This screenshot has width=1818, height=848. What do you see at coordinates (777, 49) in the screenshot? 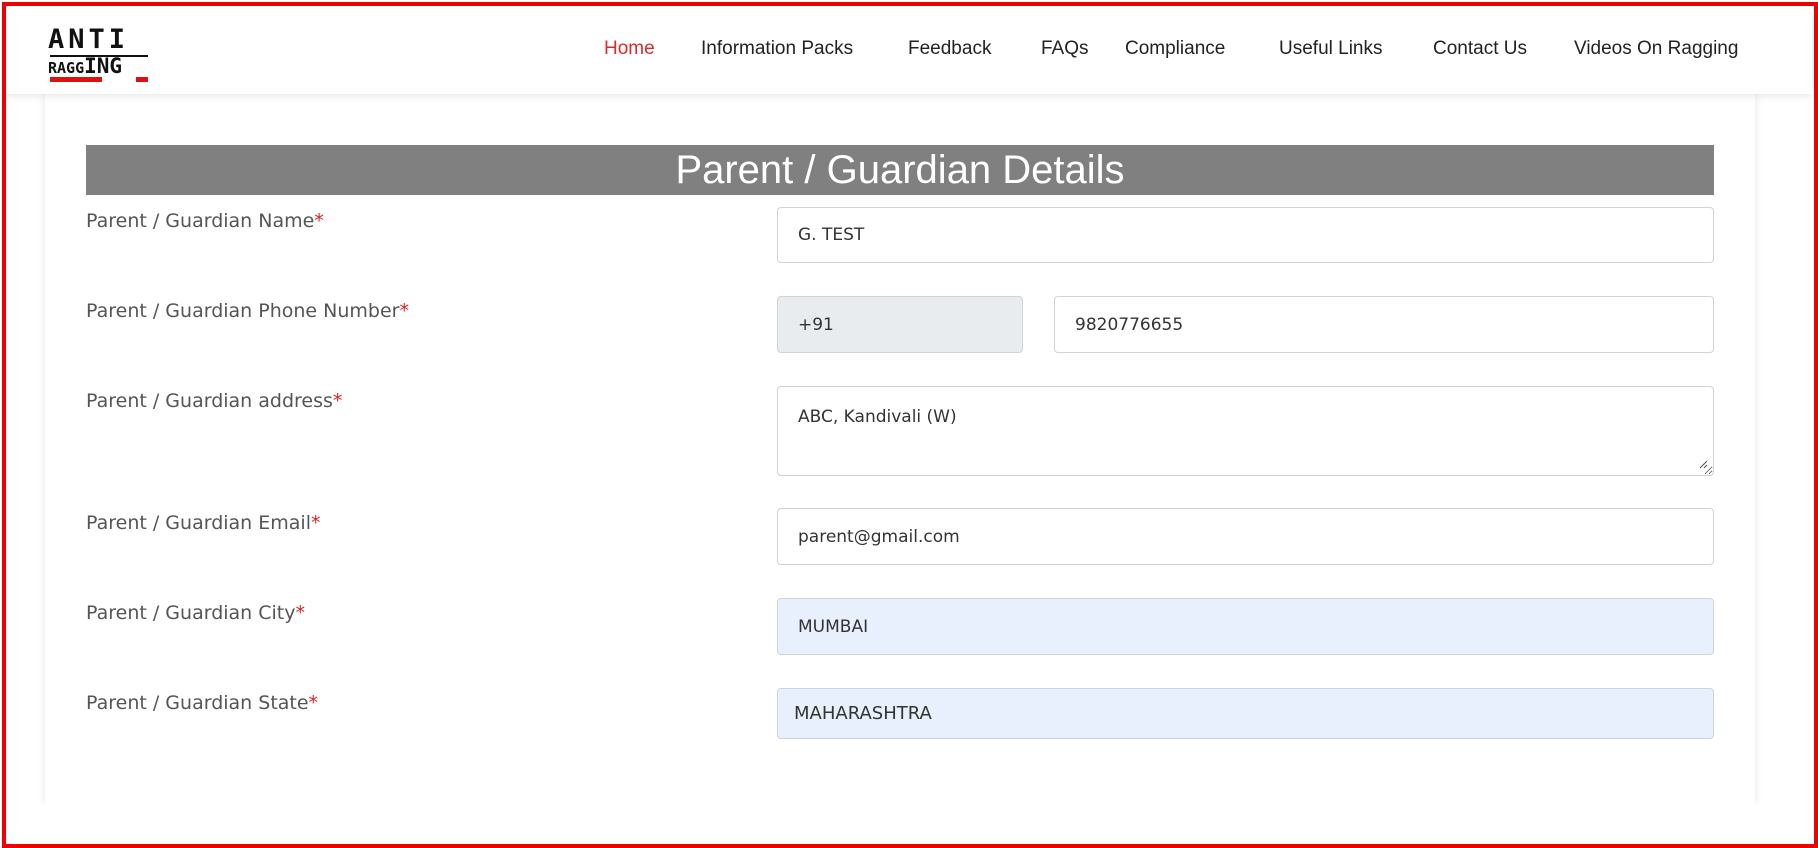
I see `nav-information-packs: Information Packs` at bounding box center [777, 49].